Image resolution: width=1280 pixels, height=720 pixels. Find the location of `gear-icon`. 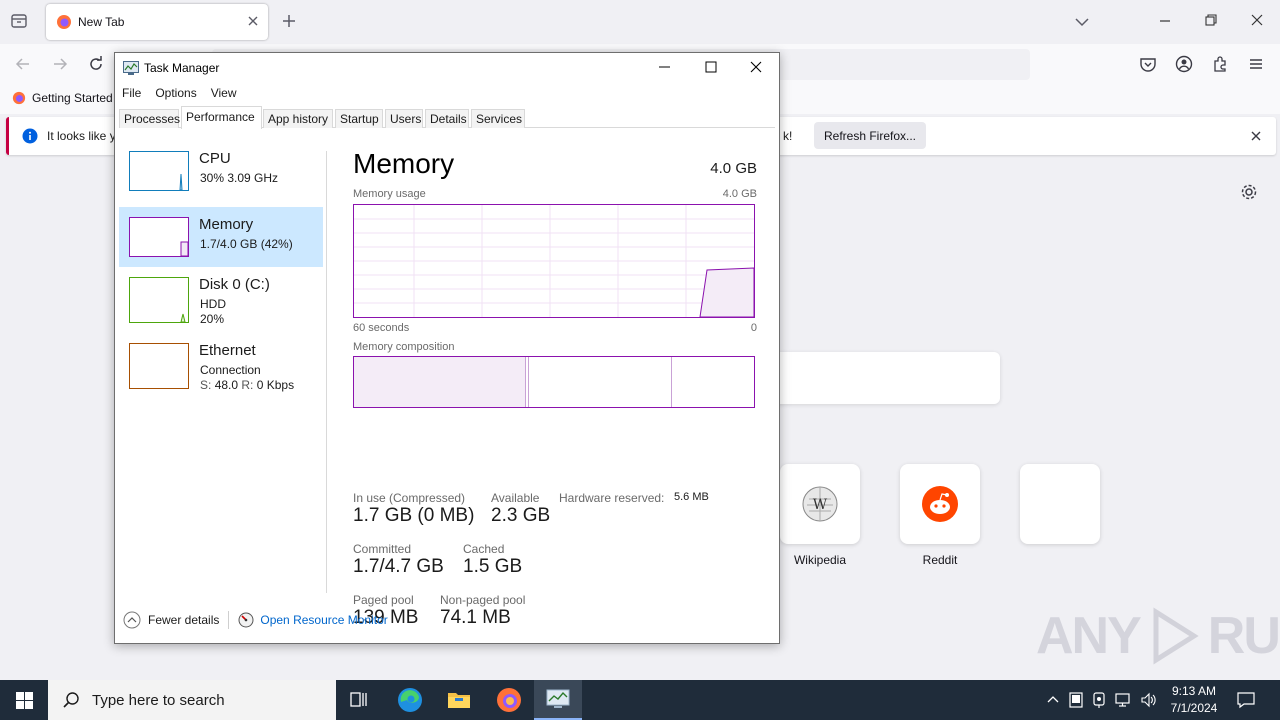

gear-icon is located at coordinates (1249, 192).